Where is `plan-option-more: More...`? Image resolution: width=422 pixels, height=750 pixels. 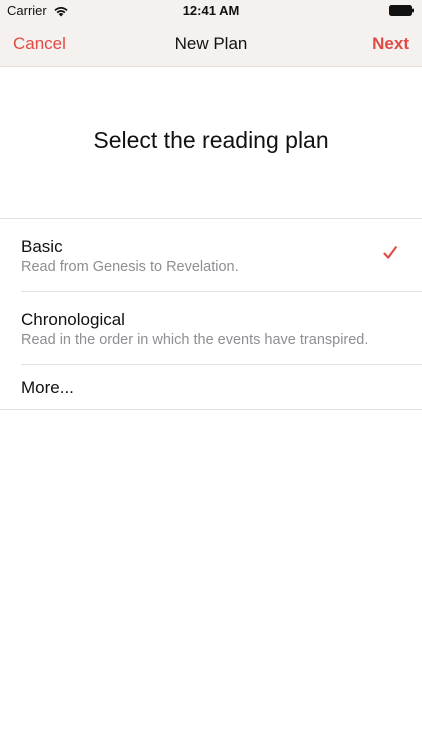
plan-option-more: More... is located at coordinates (211, 387).